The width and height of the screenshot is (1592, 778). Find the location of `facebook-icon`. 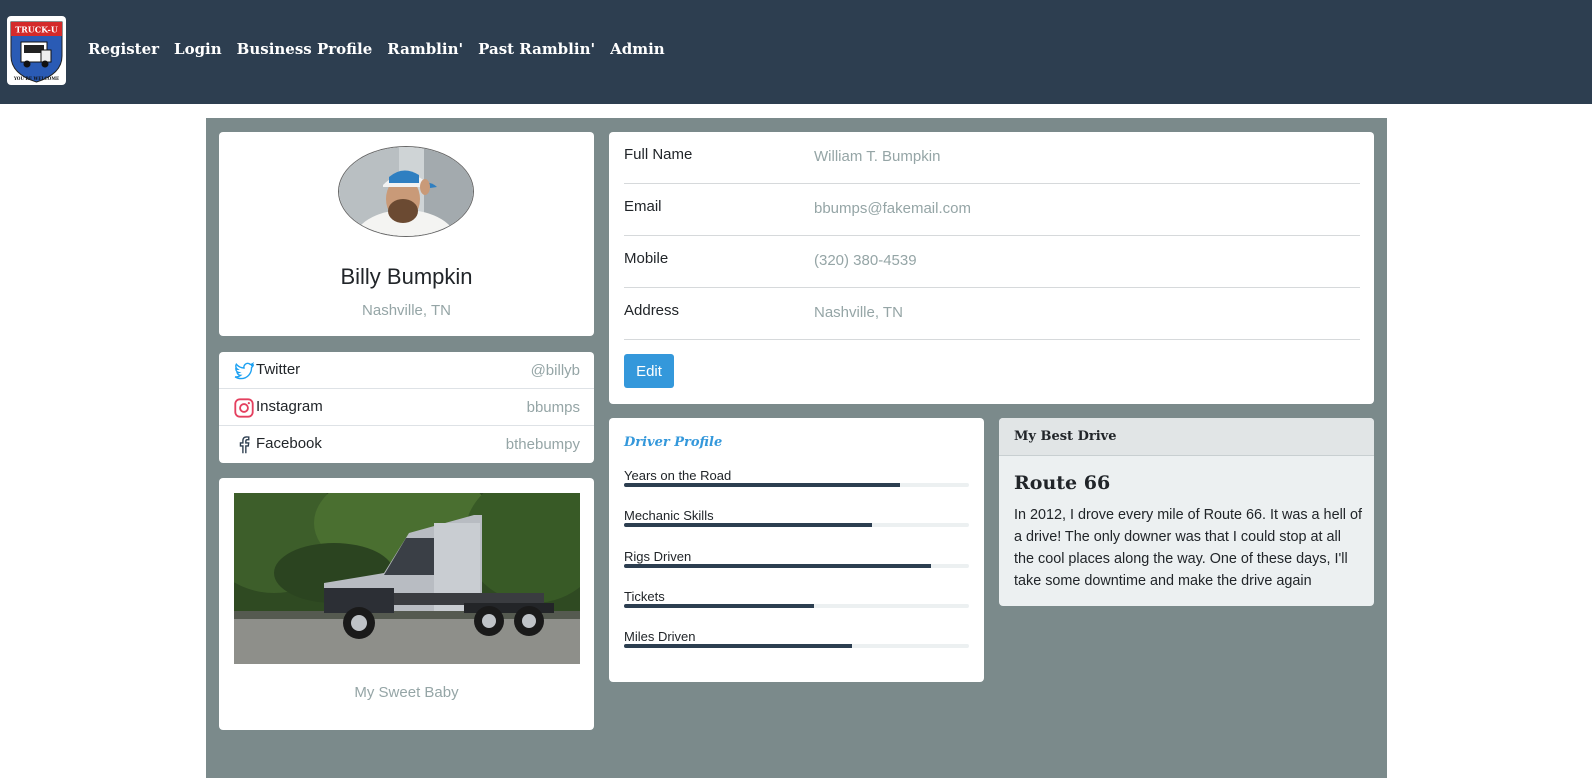

facebook-icon is located at coordinates (244, 445).